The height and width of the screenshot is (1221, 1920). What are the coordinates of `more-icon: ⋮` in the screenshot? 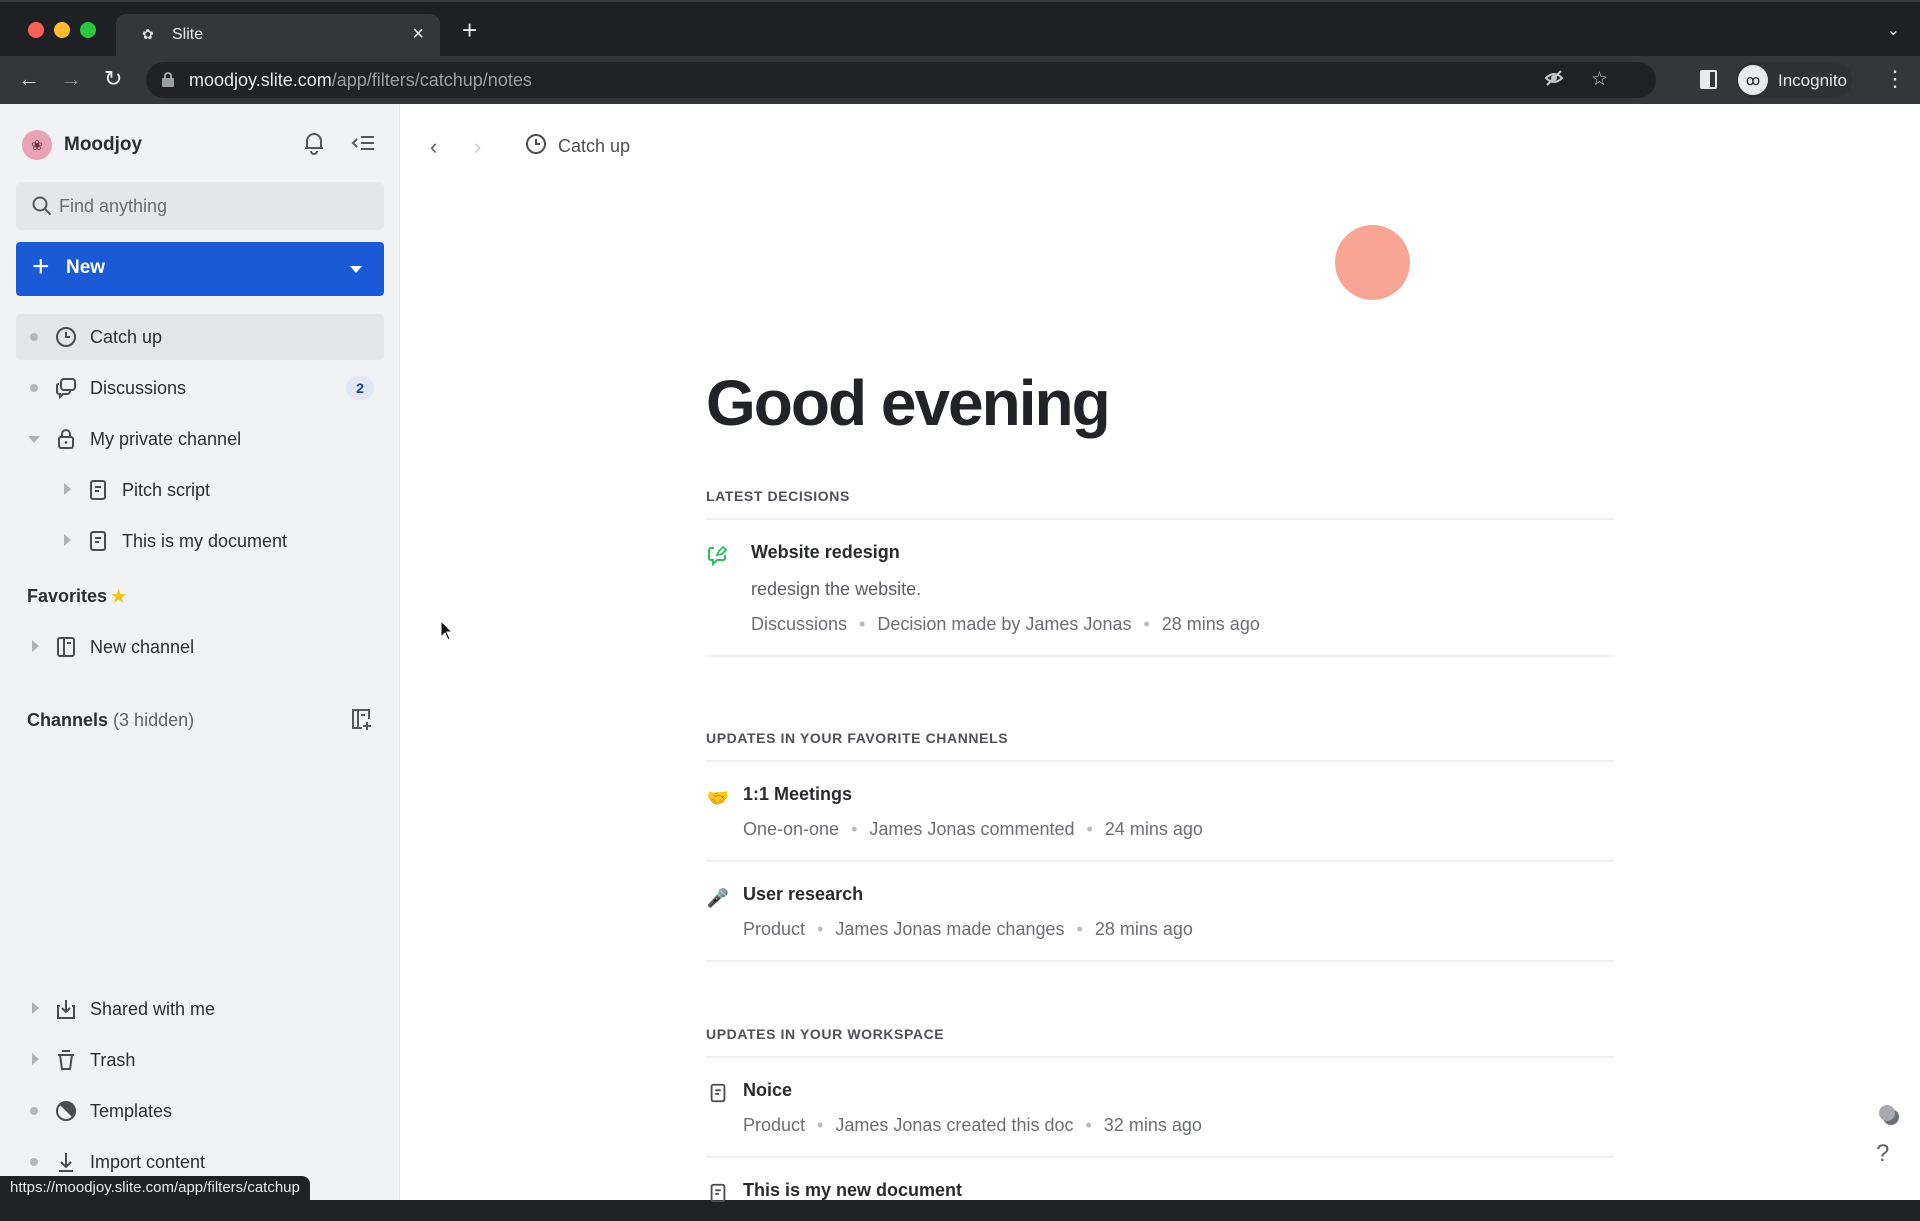 It's located at (1895, 79).